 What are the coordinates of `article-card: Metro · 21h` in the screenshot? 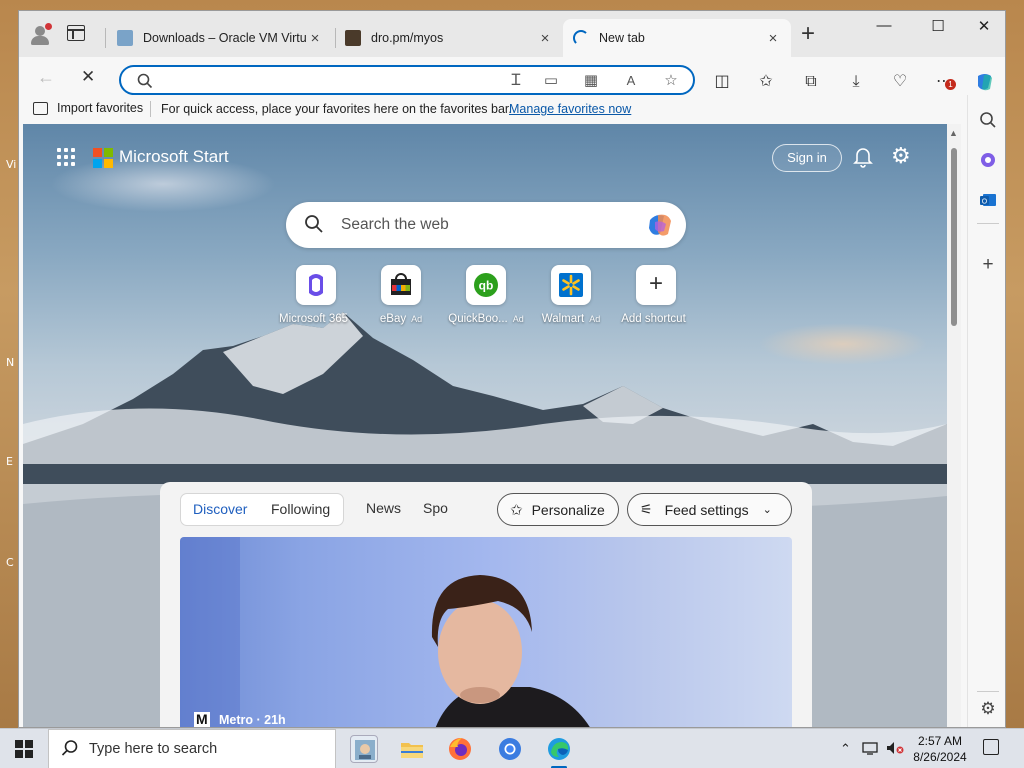 It's located at (486, 632).